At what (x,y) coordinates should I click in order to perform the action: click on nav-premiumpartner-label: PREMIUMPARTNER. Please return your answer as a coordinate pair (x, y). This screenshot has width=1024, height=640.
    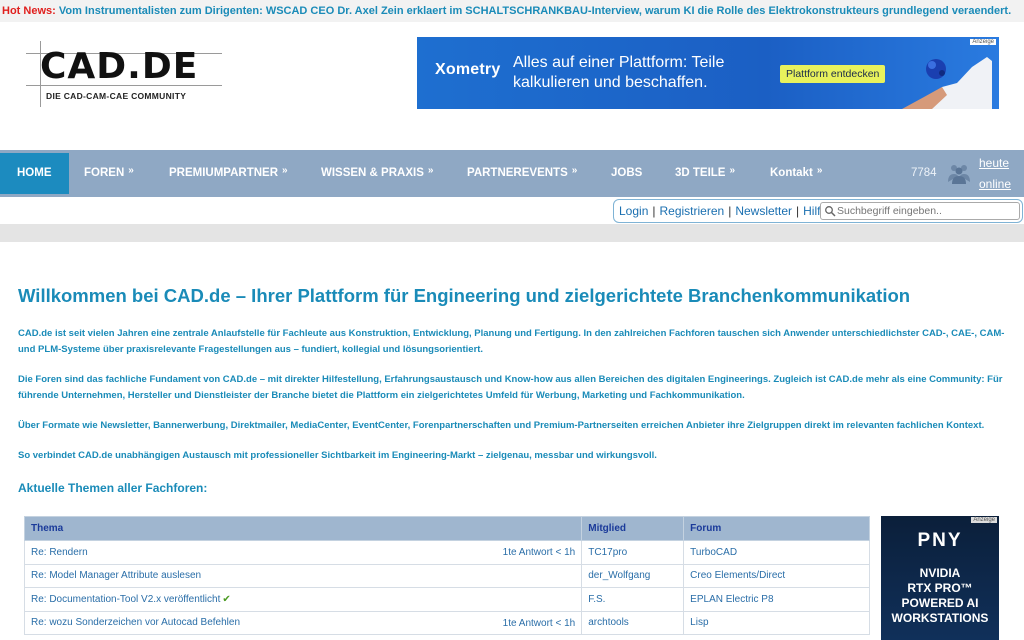
    Looking at the image, I should click on (224, 173).